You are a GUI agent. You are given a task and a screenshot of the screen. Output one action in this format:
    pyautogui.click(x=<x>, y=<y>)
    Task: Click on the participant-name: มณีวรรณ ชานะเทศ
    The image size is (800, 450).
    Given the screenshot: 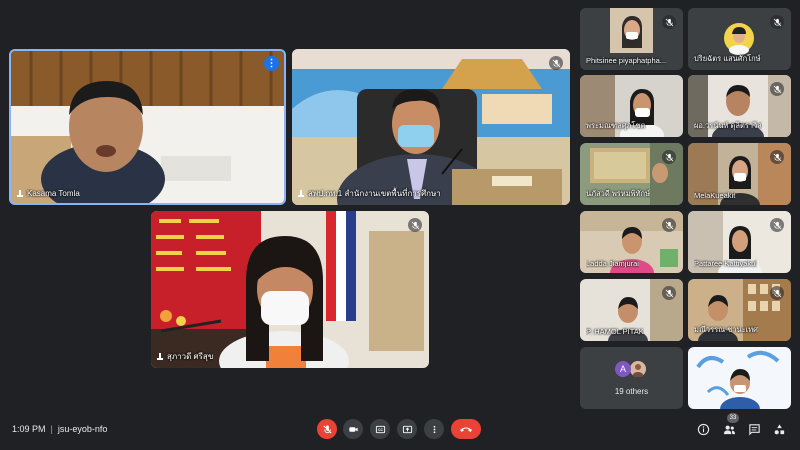 What is the action you would take?
    pyautogui.click(x=726, y=329)
    